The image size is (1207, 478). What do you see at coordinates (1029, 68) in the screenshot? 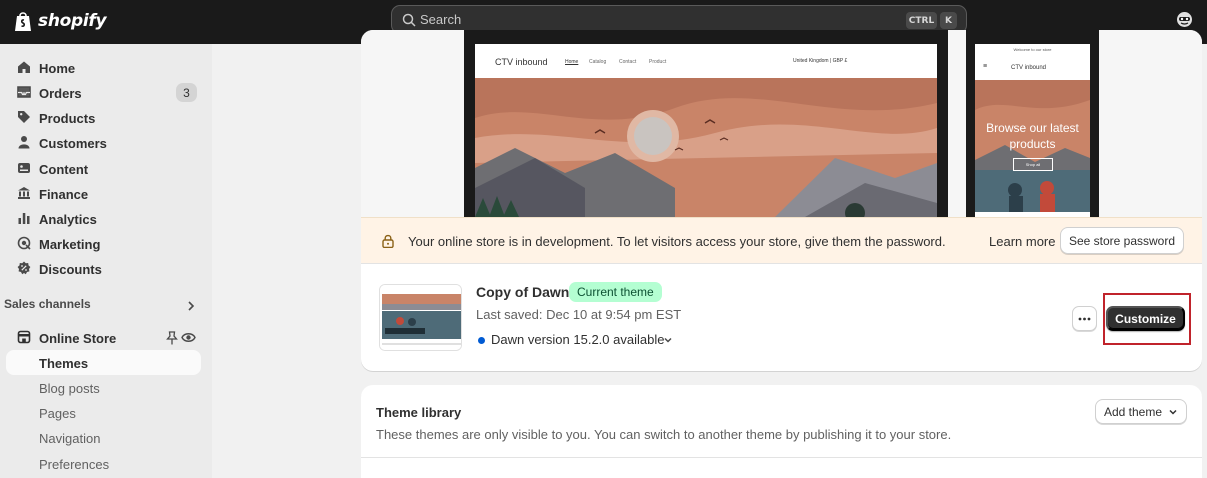
I see `mobile-preview-brand: CTV inbound` at bounding box center [1029, 68].